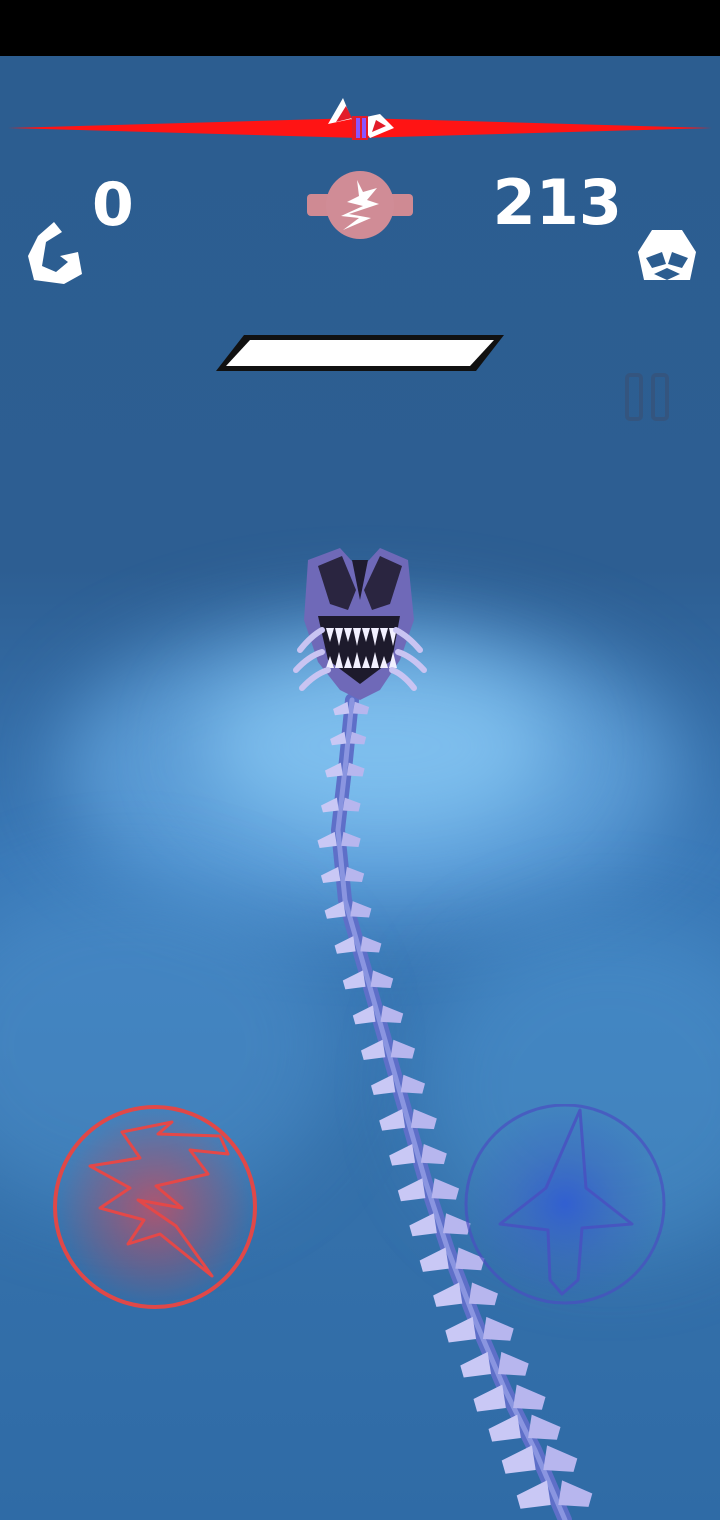  I want to click on dash-button, so click(155, 1207).